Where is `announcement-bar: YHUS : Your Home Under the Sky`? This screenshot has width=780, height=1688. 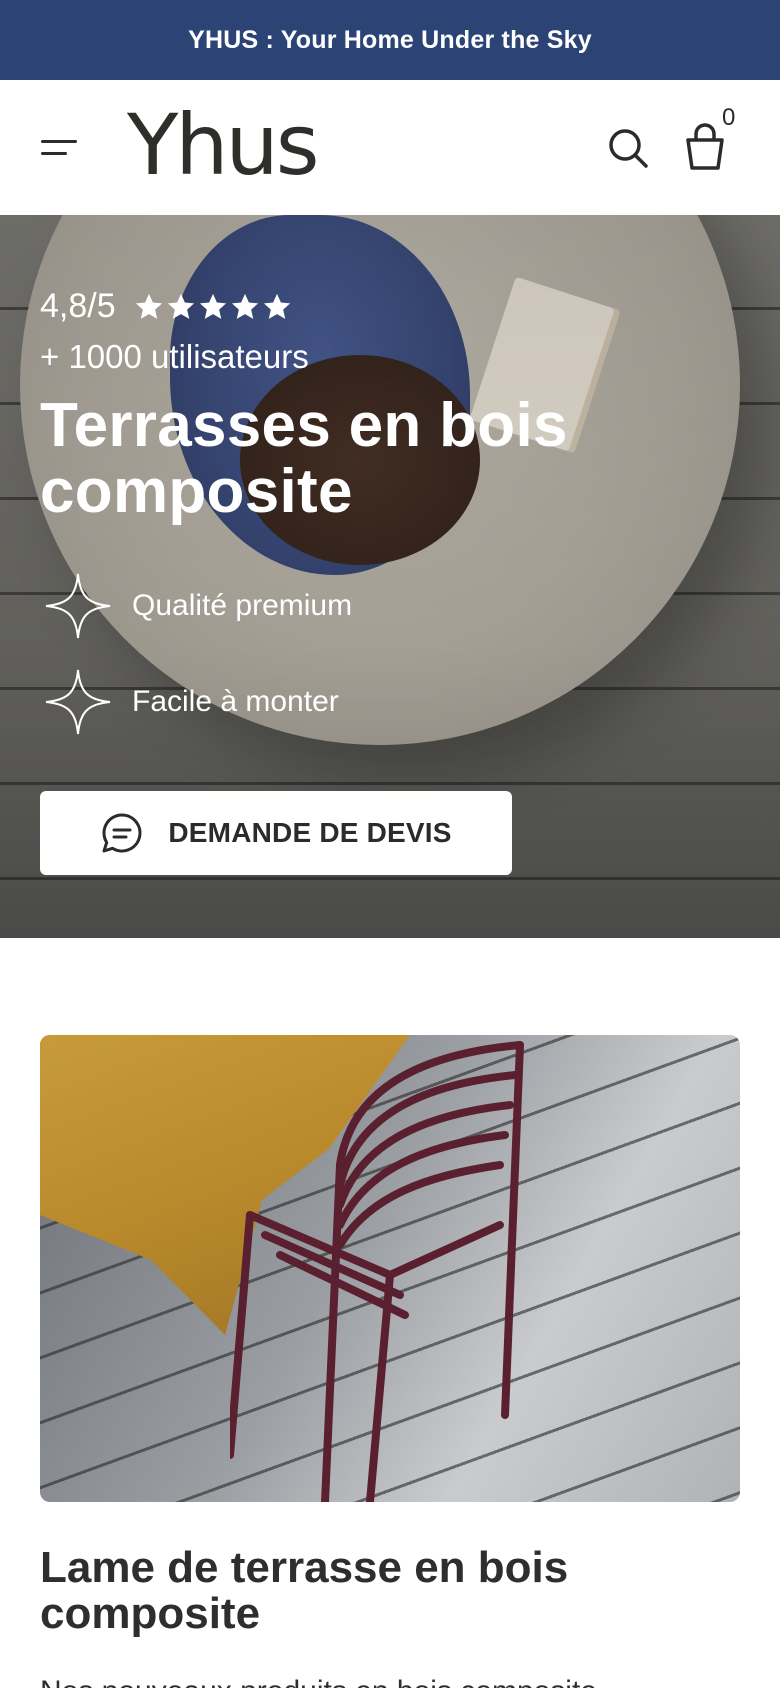 announcement-bar: YHUS : Your Home Under the Sky is located at coordinates (390, 40).